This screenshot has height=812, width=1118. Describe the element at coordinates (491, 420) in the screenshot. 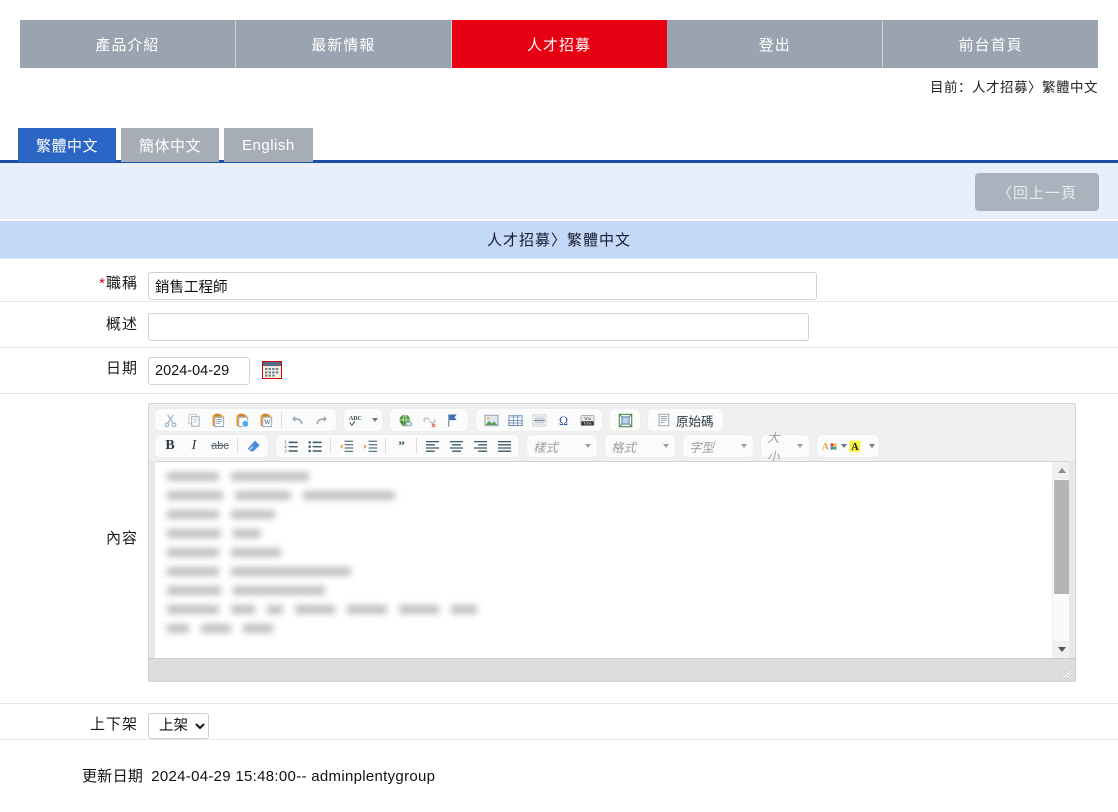

I see `image-icon` at that location.